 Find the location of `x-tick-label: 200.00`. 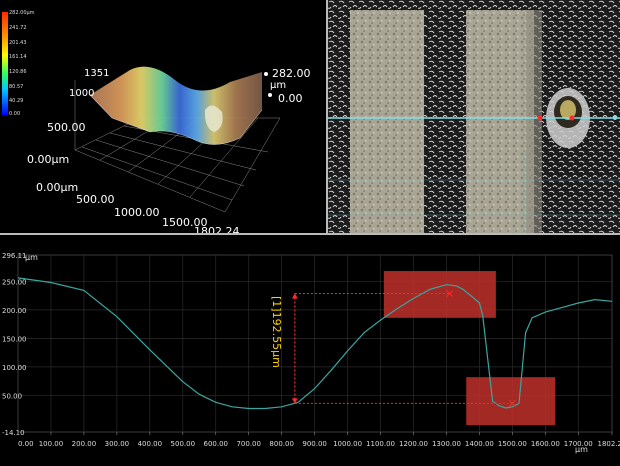

x-tick-label: 200.00 is located at coordinates (84, 444).